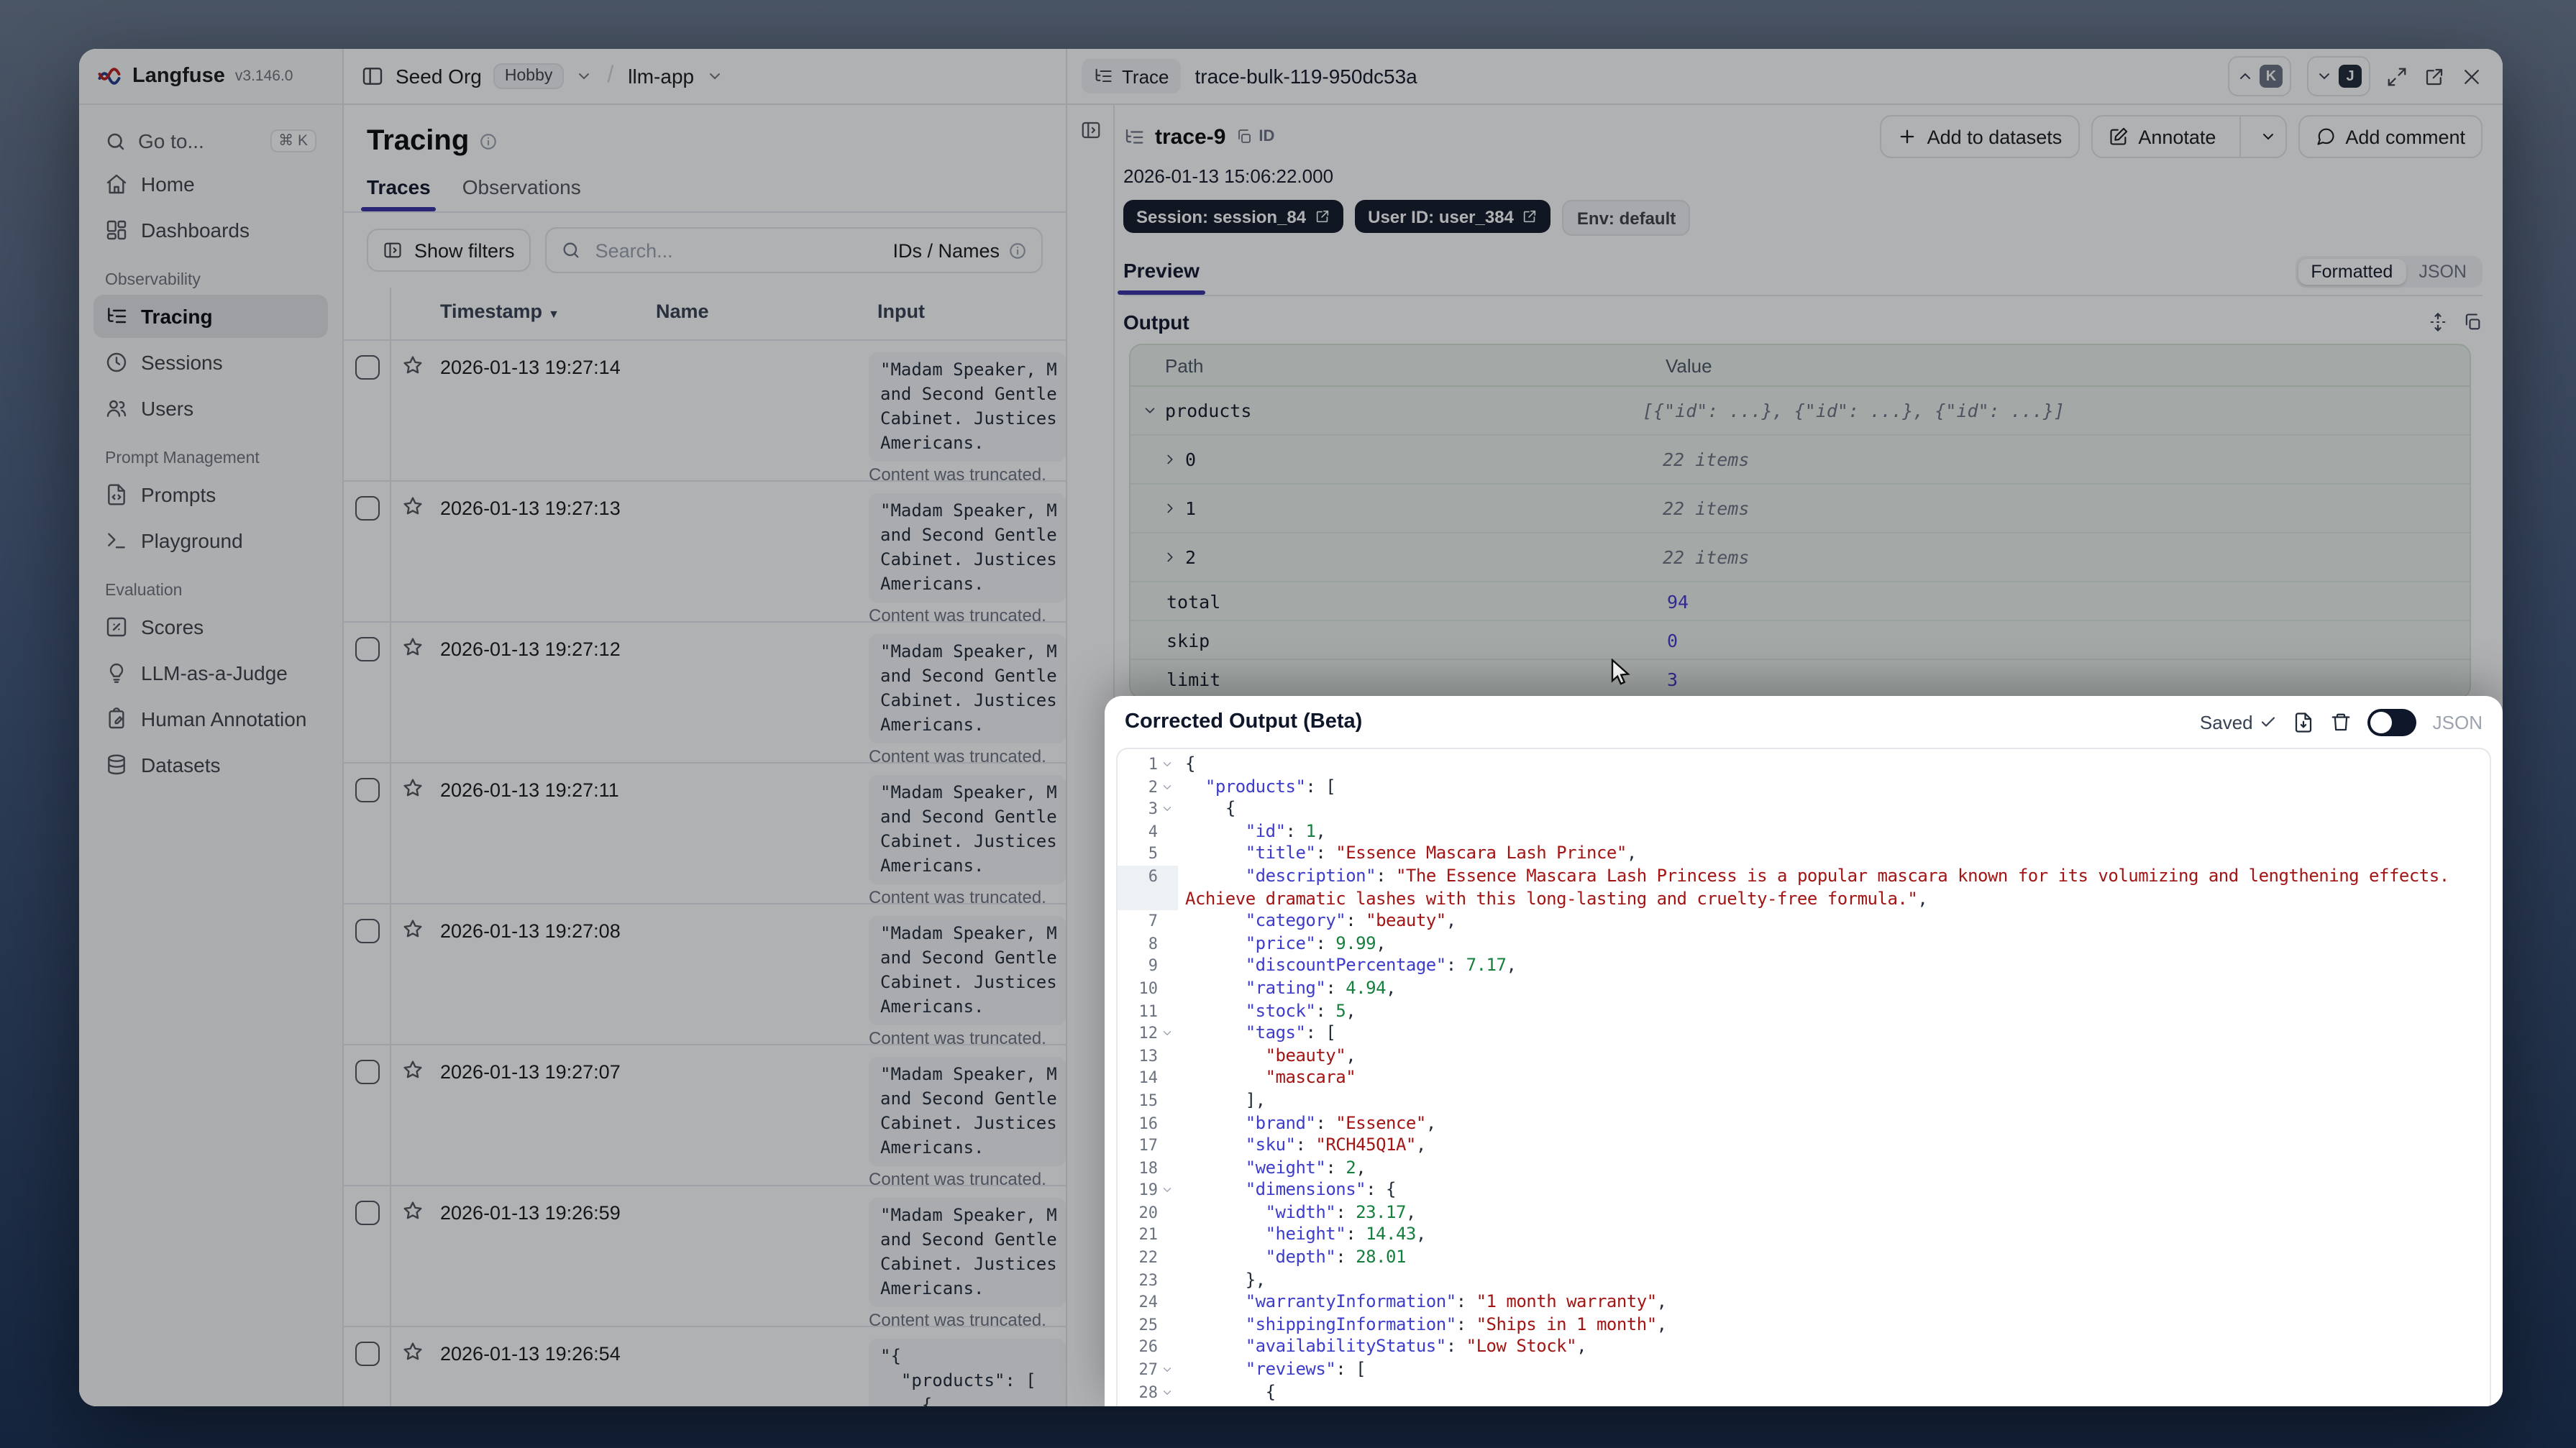  I want to click on line-gutter: 4, so click(1148, 832).